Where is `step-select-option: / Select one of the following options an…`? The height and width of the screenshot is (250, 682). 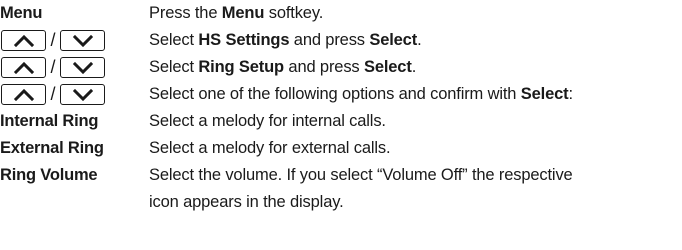
step-select-option: / Select one of the following options an… is located at coordinates (341, 94).